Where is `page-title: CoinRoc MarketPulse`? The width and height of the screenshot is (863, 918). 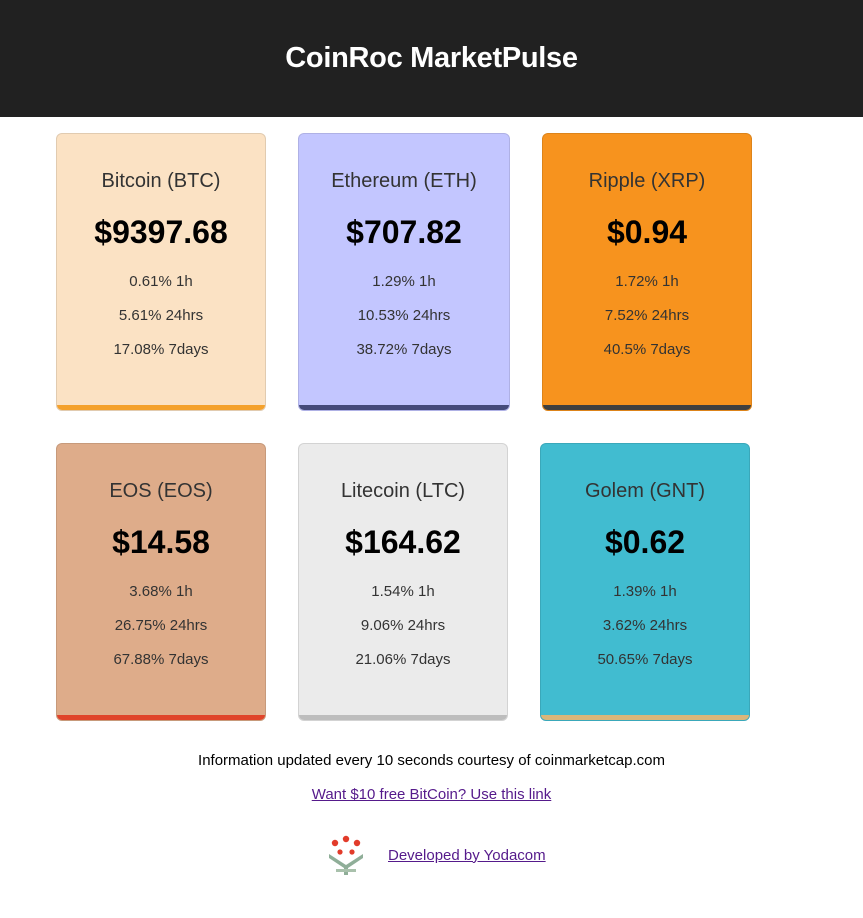
page-title: CoinRoc MarketPulse is located at coordinates (431, 58).